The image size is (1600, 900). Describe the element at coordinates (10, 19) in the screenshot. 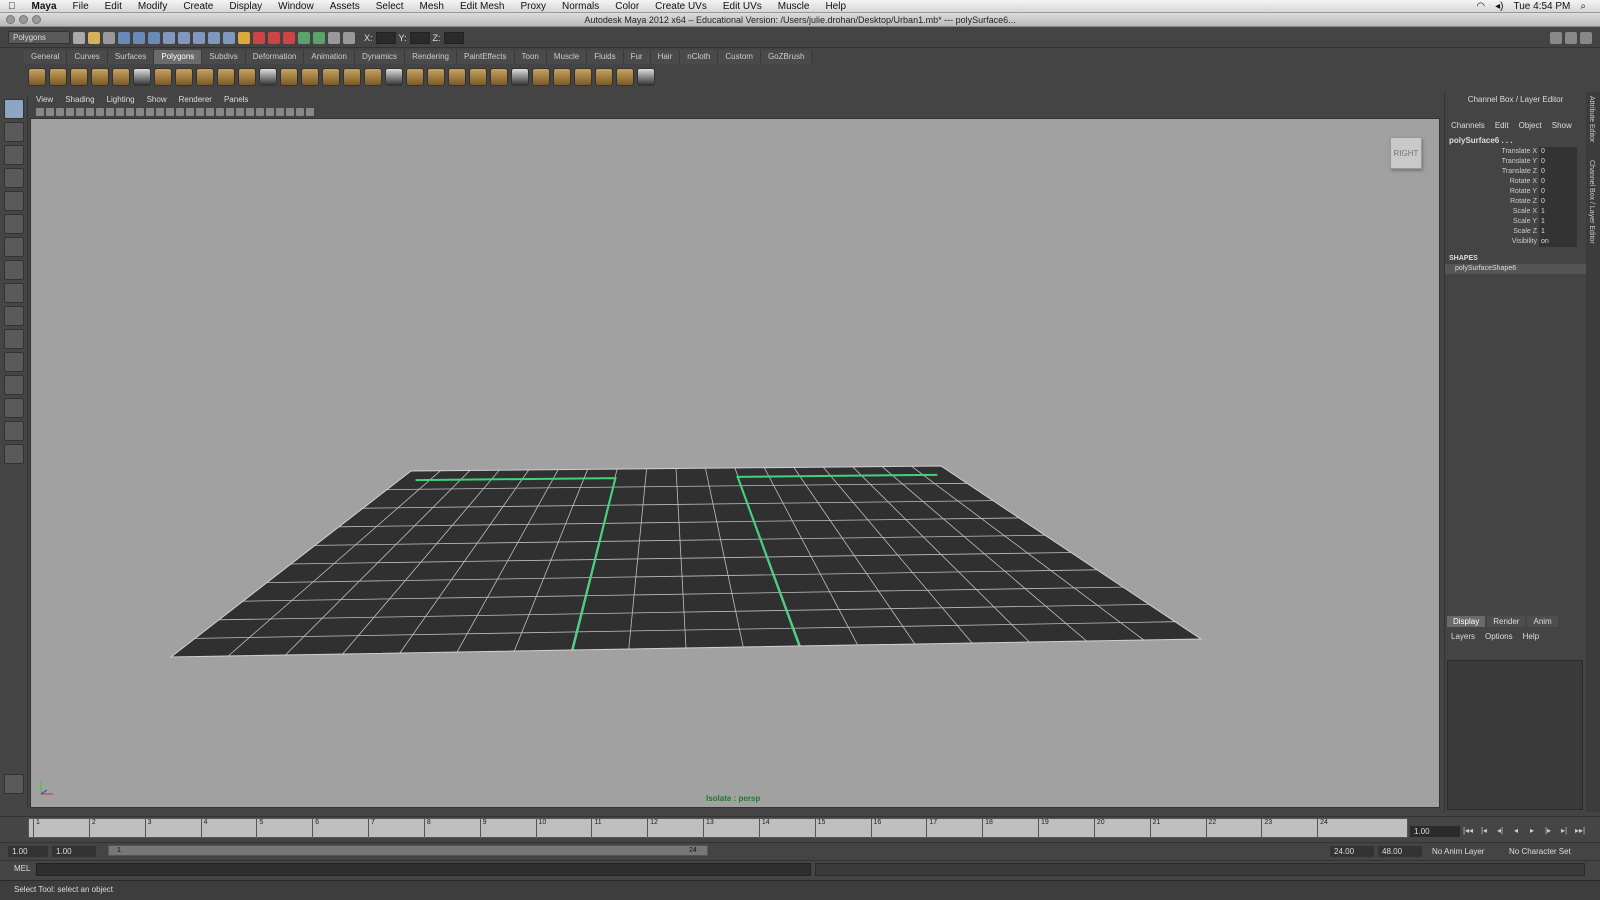

I see `close-window-button` at that location.